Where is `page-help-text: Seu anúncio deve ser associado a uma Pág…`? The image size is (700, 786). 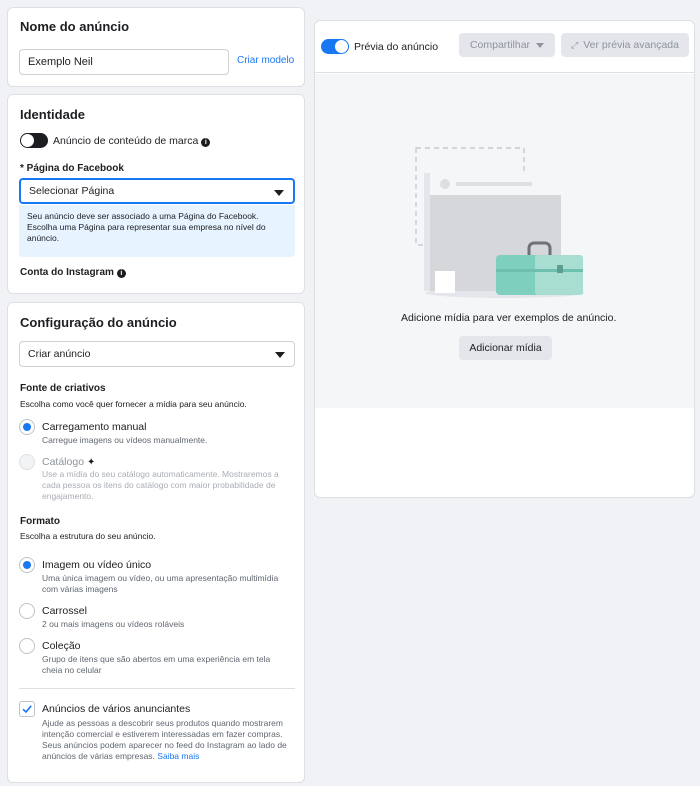 page-help-text: Seu anúncio deve ser associado a uma Pág… is located at coordinates (146, 227).